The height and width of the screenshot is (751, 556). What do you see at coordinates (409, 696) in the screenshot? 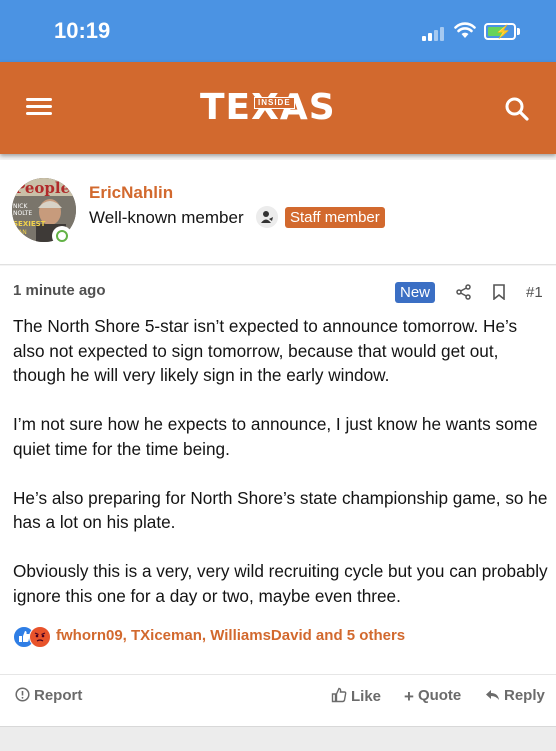
I see `plus-icon: +` at bounding box center [409, 696].